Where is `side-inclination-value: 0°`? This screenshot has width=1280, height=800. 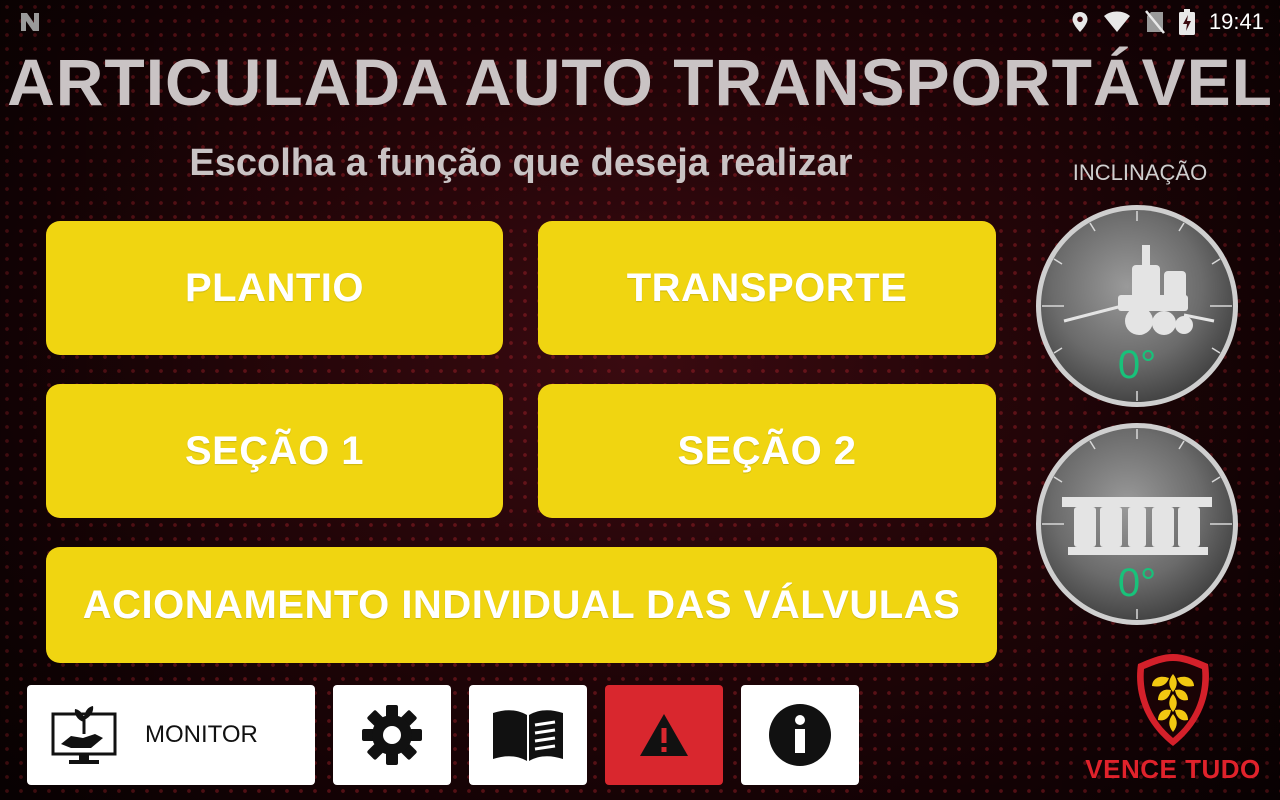 side-inclination-value: 0° is located at coordinates (1137, 365).